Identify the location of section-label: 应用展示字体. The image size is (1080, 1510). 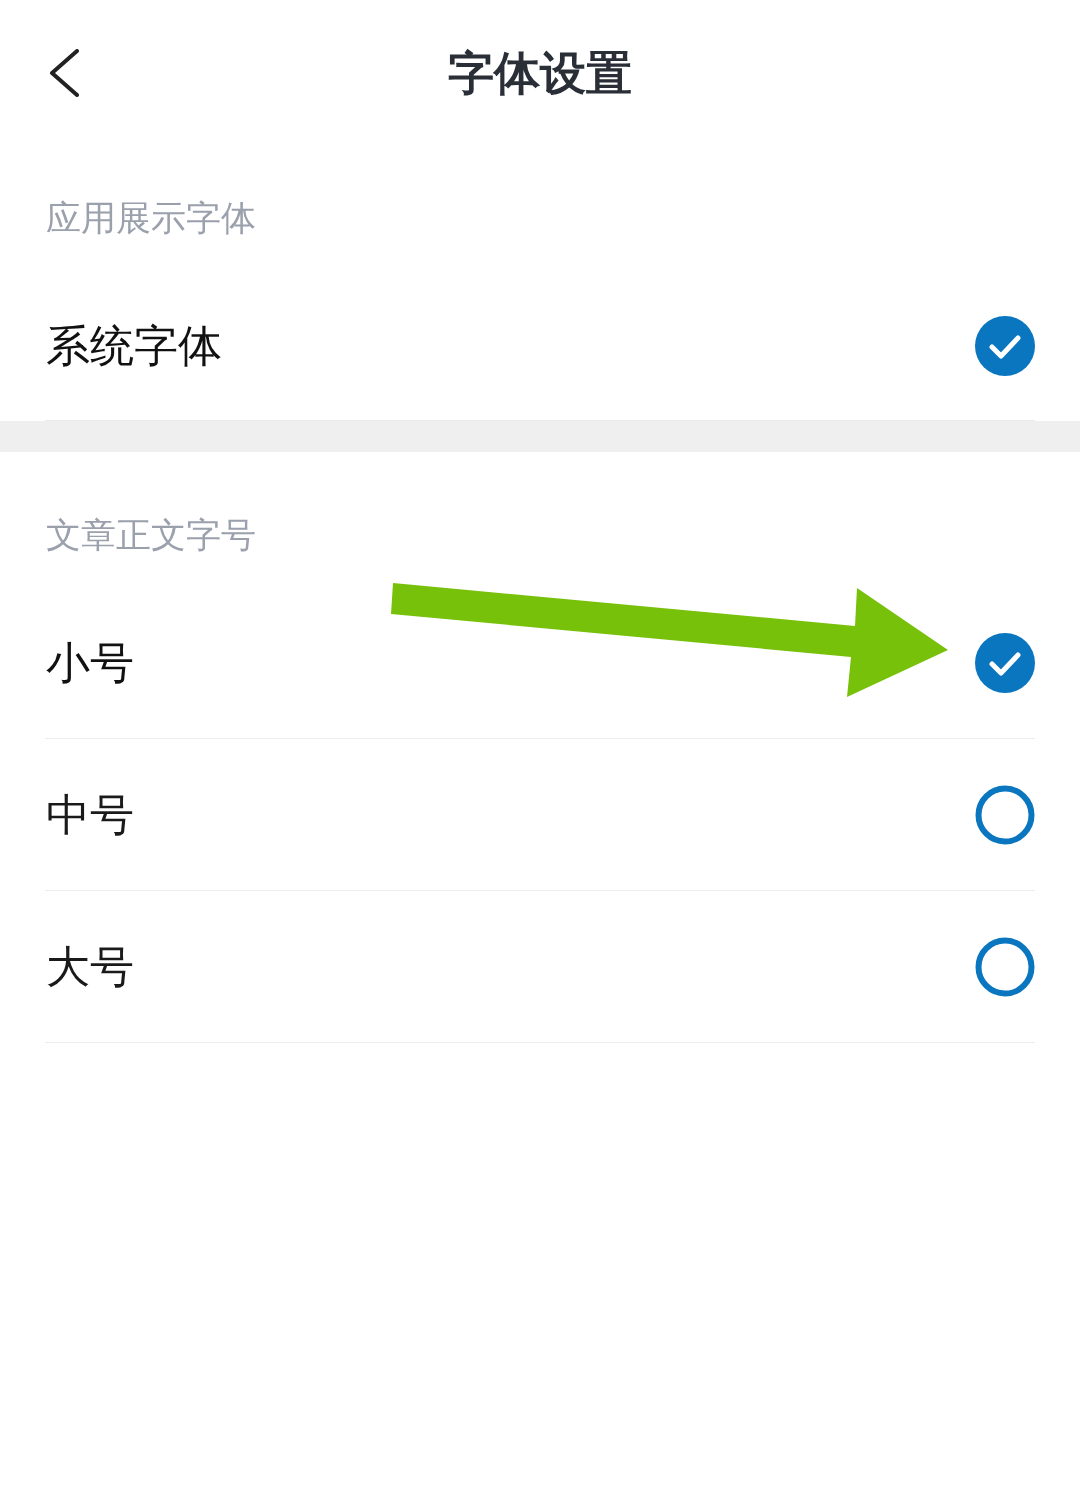
(151, 218).